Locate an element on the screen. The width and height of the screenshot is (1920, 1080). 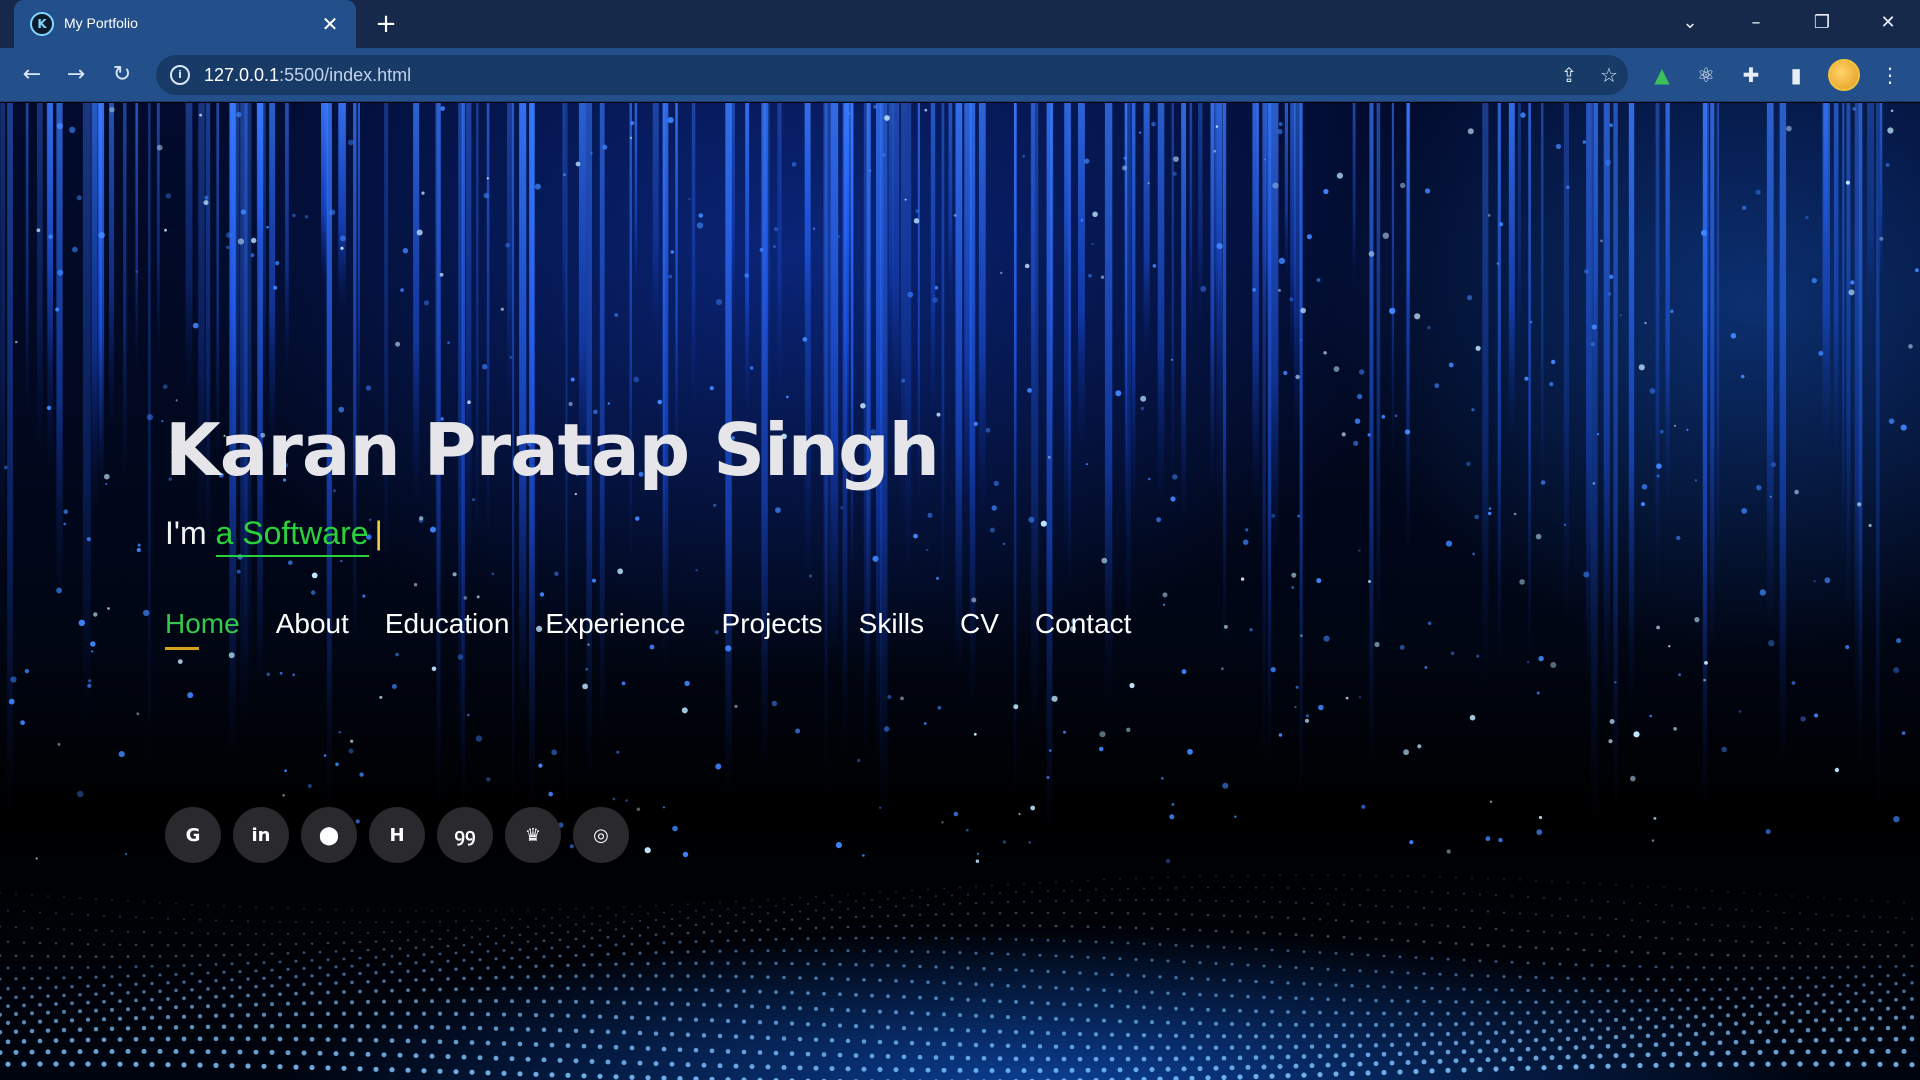
portfolio-favicon-icon: K is located at coordinates (42, 24).